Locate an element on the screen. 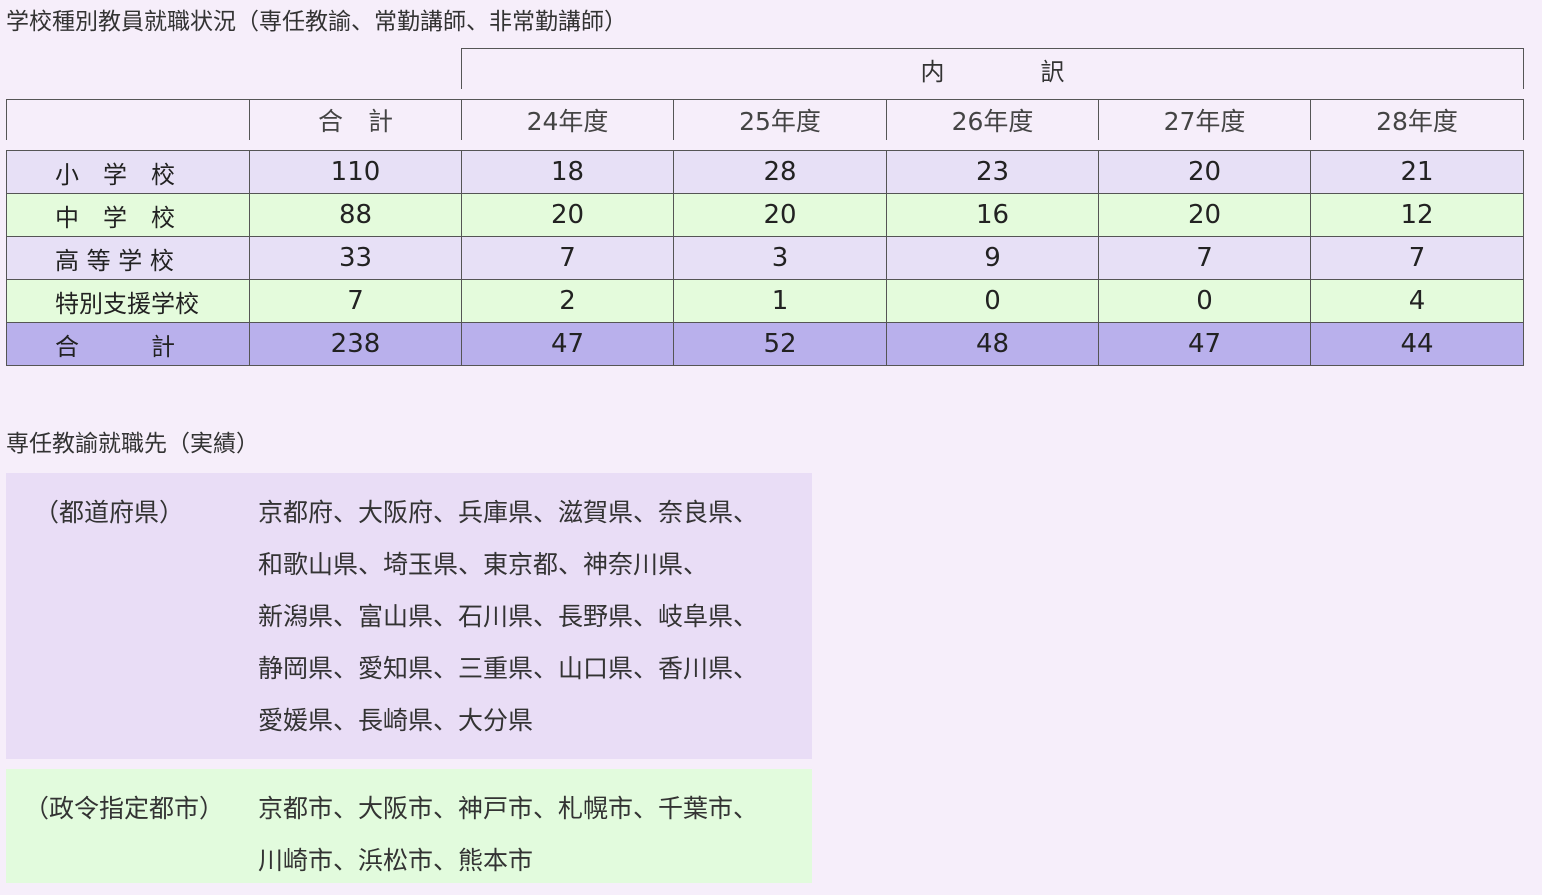 This screenshot has width=1542, height=895. header-total: 合 計 is located at coordinates (355, 119).